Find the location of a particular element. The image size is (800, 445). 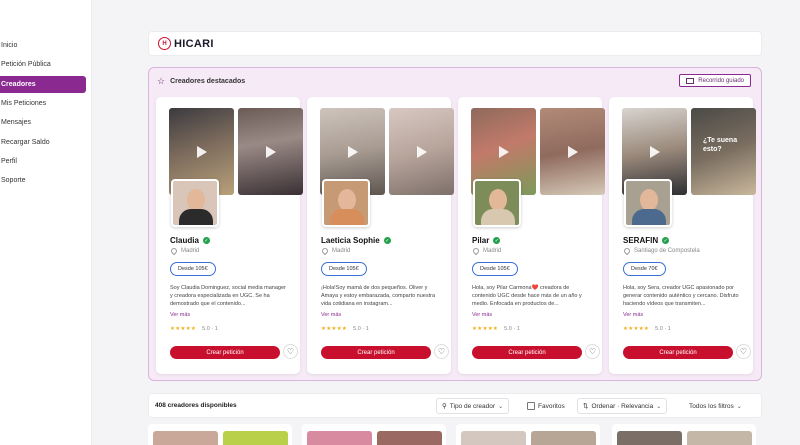

sidebar-item-peticion-publica: Petición Pública is located at coordinates (43, 64).